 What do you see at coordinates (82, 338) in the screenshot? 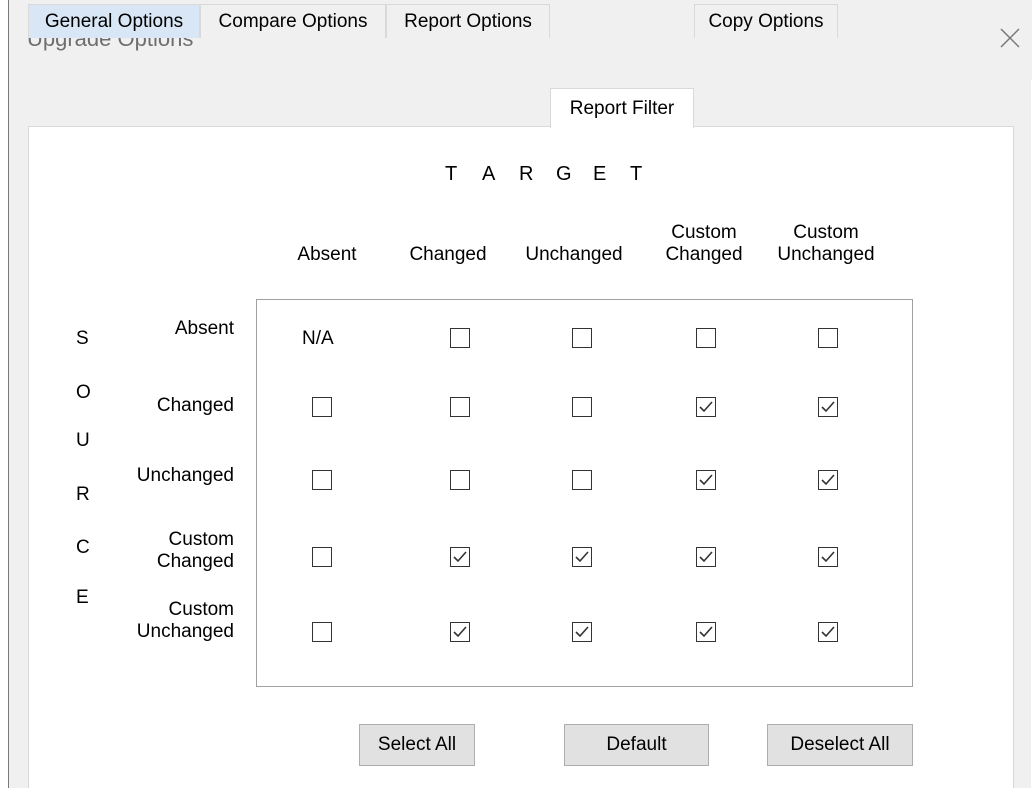
I see `source-letter: S` at bounding box center [82, 338].